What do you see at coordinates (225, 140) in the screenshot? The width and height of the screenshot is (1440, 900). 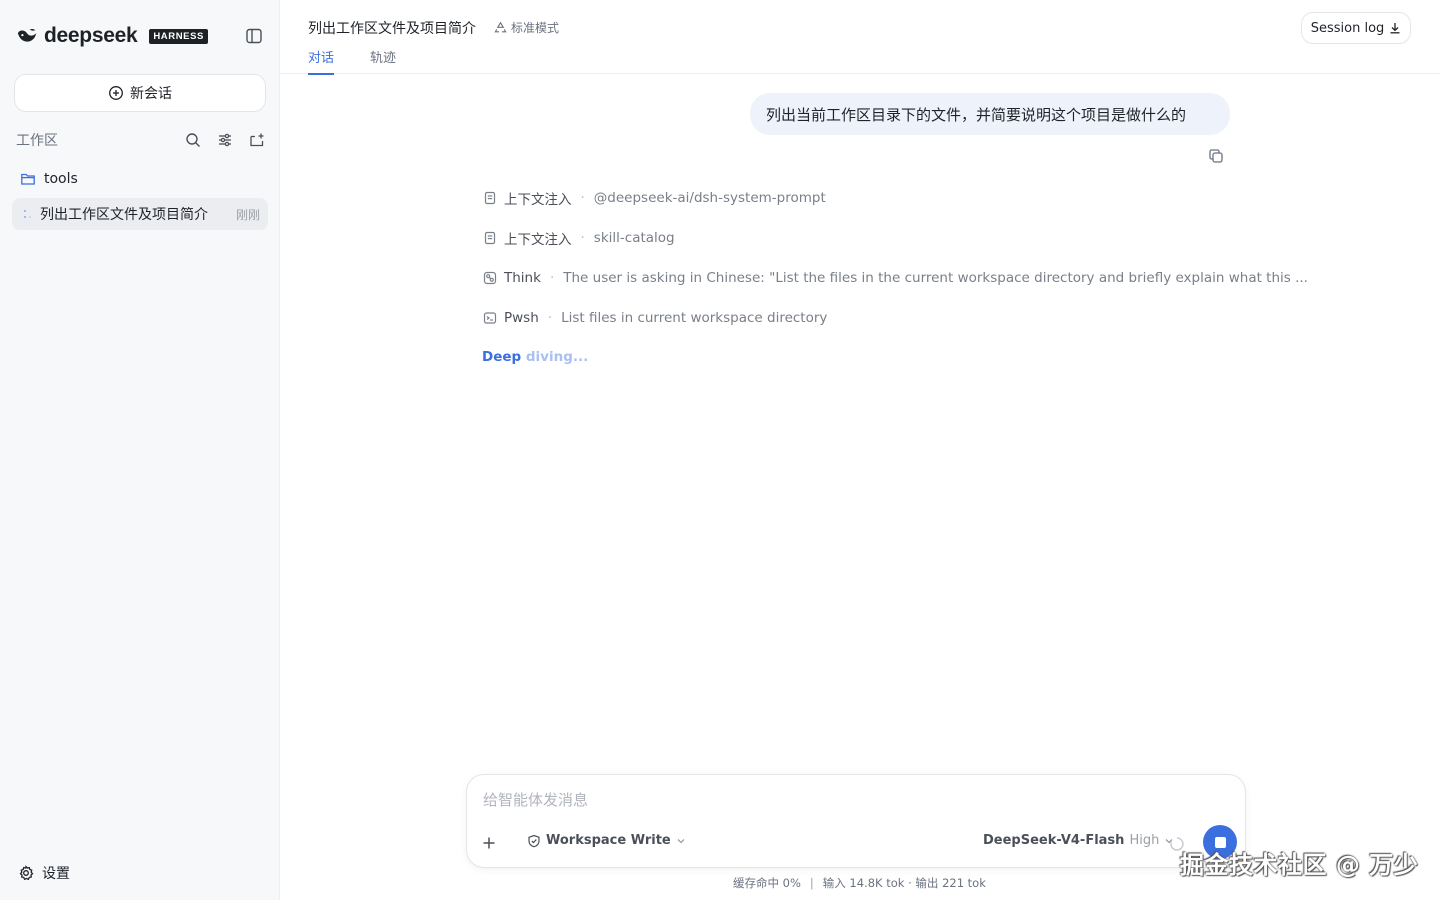 I see `filter-icon` at bounding box center [225, 140].